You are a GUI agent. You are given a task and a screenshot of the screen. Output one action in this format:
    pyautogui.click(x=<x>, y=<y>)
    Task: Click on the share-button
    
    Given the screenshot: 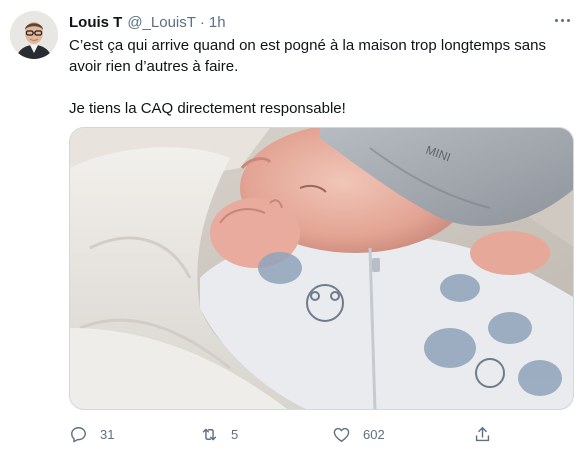 What is the action you would take?
    pyautogui.click(x=482, y=434)
    